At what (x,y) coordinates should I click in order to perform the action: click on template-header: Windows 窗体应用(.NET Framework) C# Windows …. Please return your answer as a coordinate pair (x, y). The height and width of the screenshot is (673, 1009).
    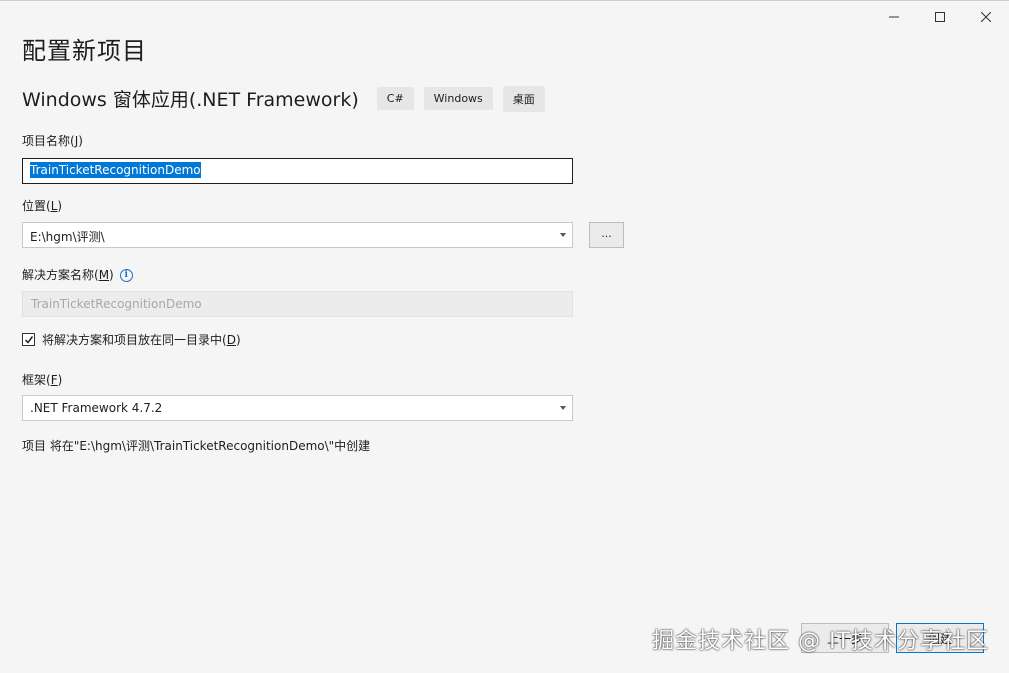
    Looking at the image, I should click on (288, 98).